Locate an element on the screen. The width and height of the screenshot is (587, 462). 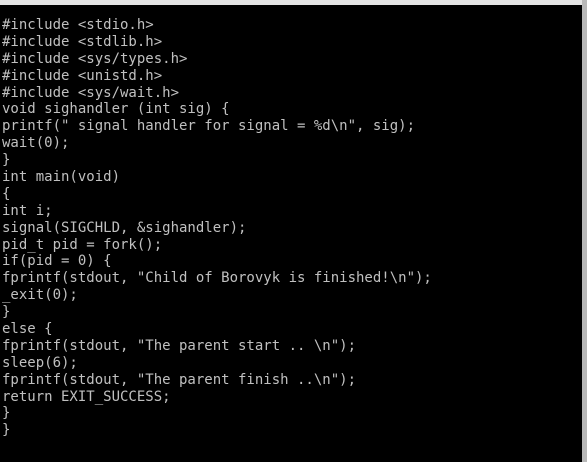
code-line: _exit(0); is located at coordinates (40, 295).